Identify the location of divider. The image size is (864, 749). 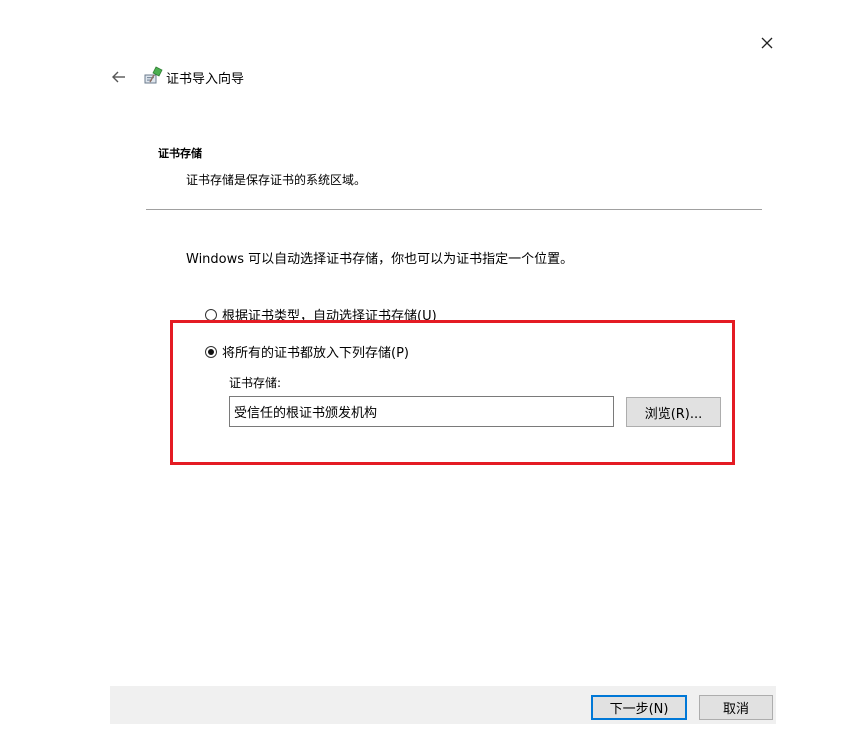
(454, 209).